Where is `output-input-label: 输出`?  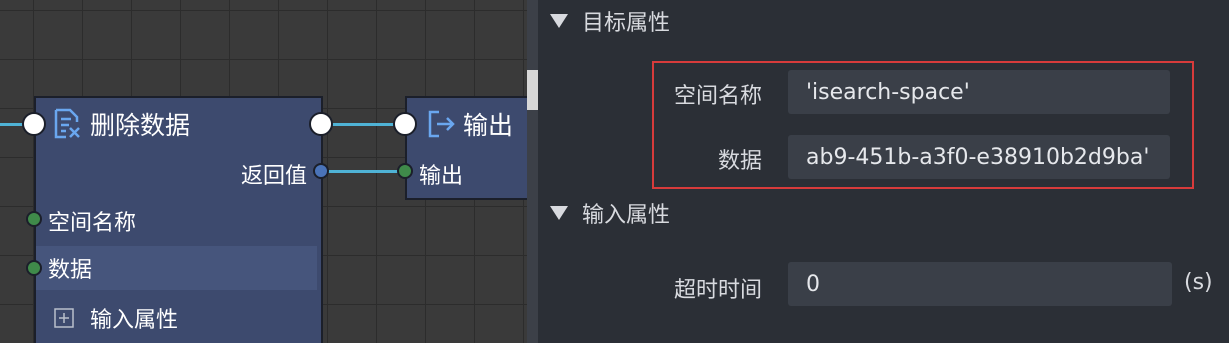
output-input-label: 输出 is located at coordinates (441, 176).